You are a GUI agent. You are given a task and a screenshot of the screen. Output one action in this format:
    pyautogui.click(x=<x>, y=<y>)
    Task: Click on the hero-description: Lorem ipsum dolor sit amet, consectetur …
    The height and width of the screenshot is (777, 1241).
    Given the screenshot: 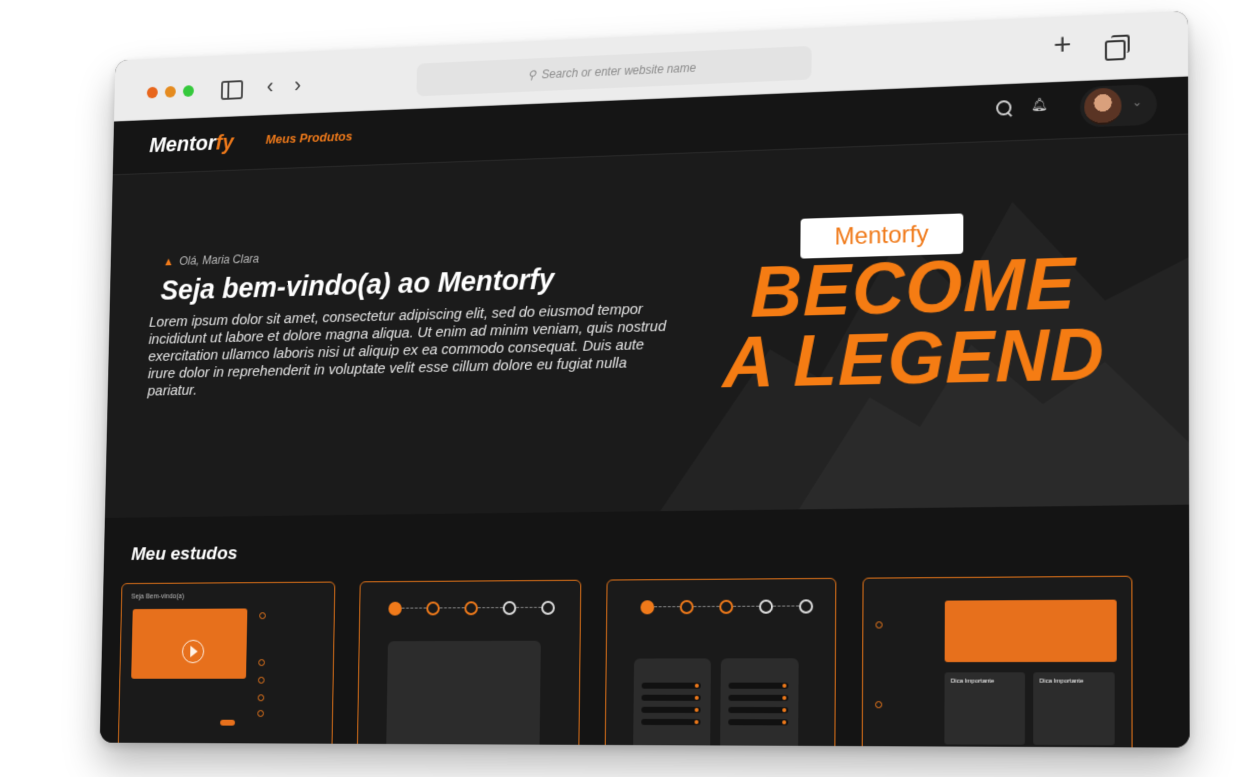 What is the action you would take?
    pyautogui.click(x=411, y=350)
    